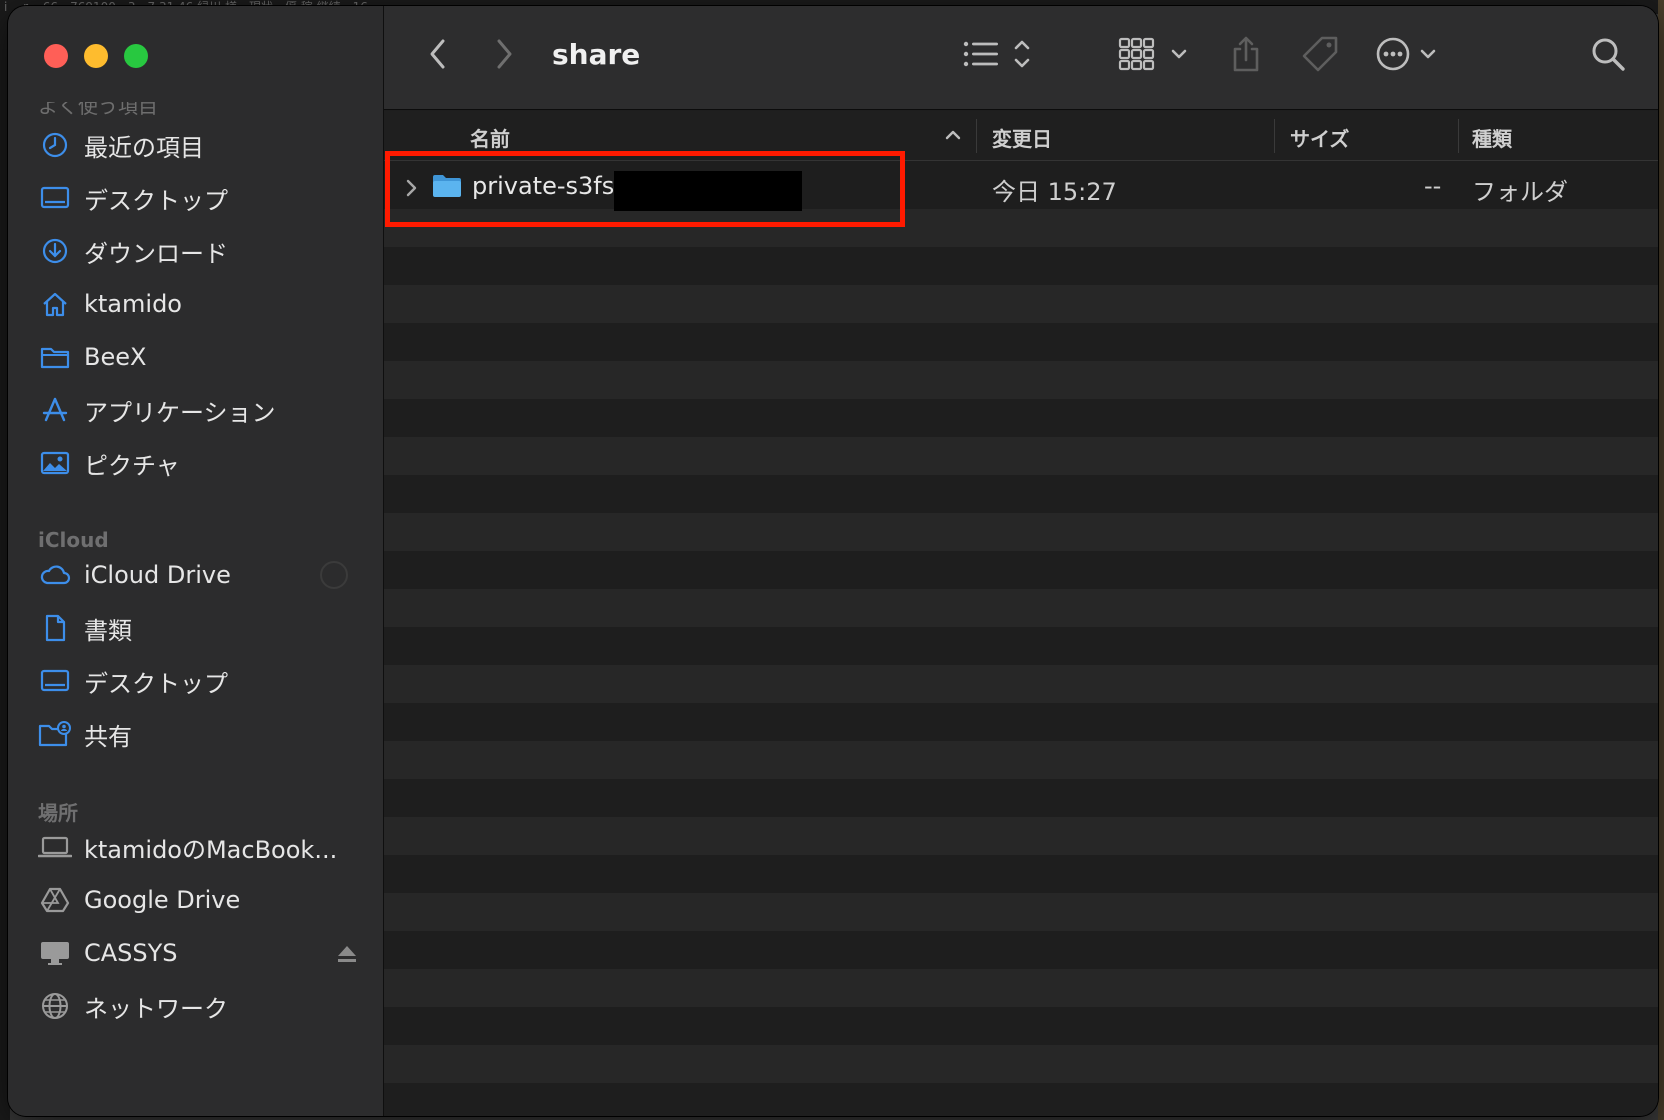 The width and height of the screenshot is (1664, 1120). What do you see at coordinates (203, 304) in the screenshot?
I see `sidebar-item-home: ktamido` at bounding box center [203, 304].